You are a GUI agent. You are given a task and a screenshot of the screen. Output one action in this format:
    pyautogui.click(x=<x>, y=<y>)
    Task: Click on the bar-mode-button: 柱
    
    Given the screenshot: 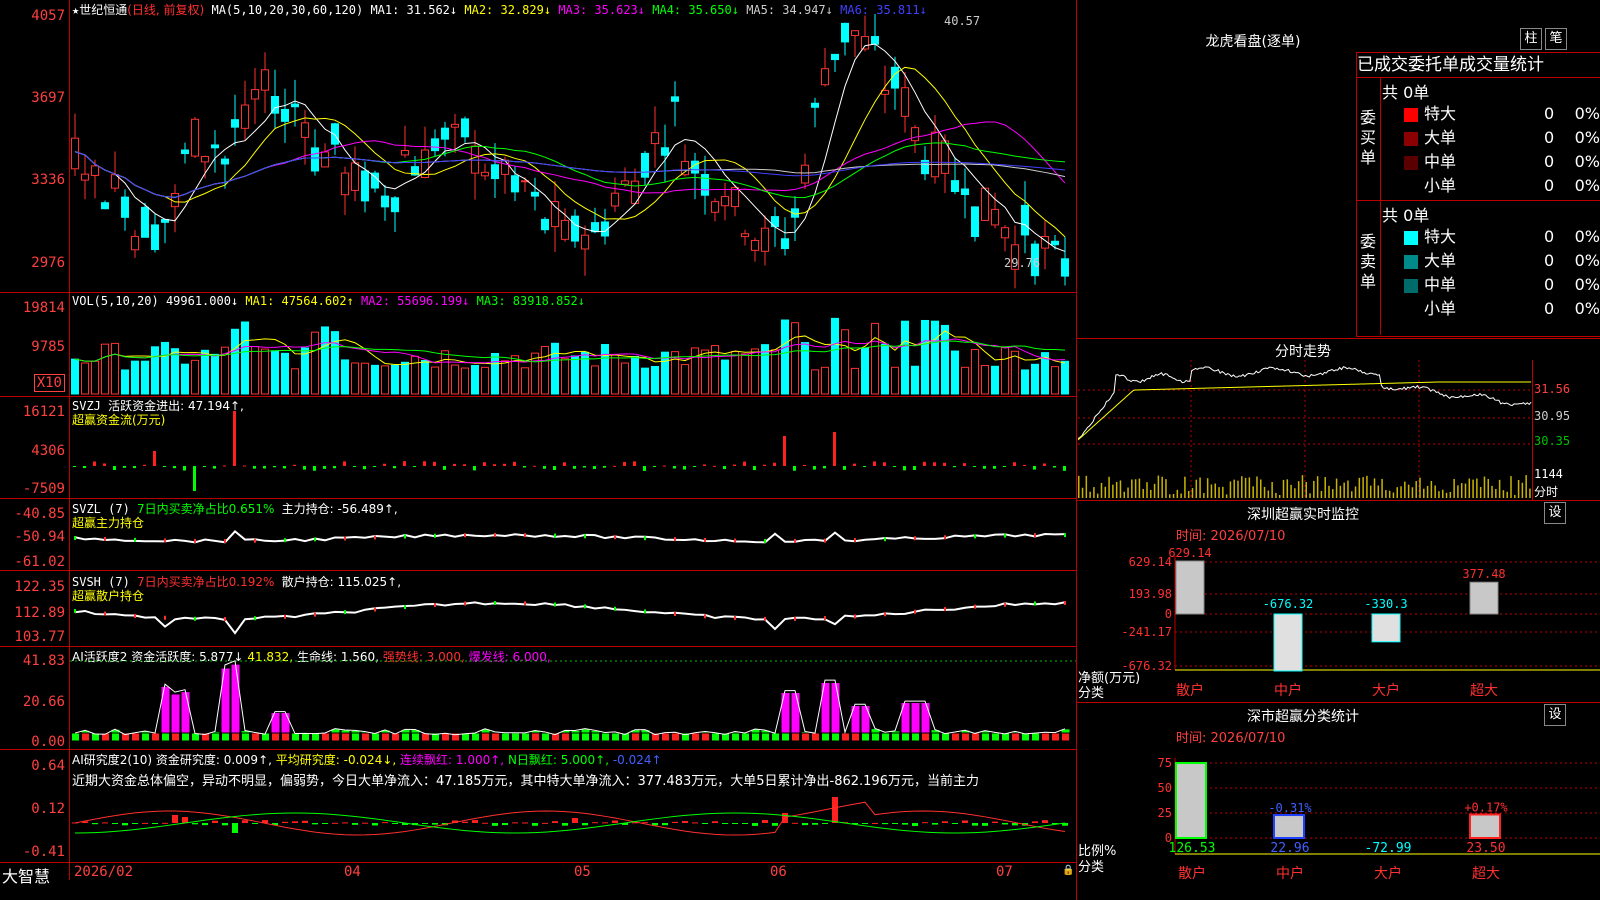 What is the action you would take?
    pyautogui.click(x=1531, y=39)
    